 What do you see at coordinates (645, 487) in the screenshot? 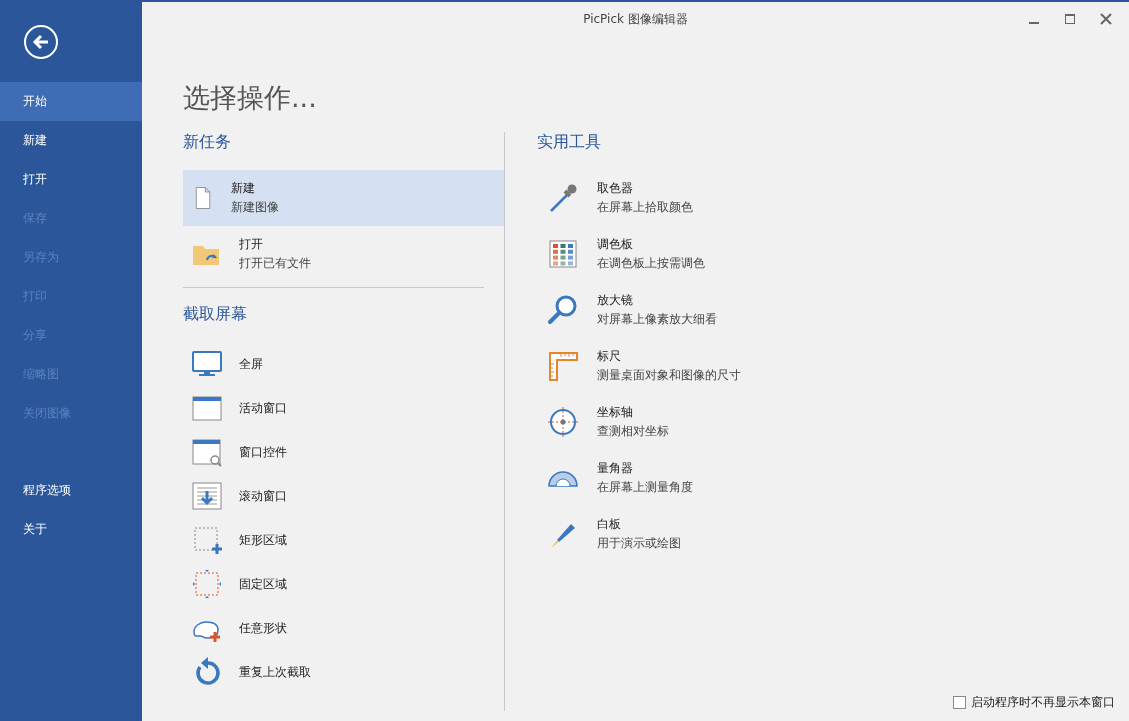
I see `tool-description: 在屏幕上测量角度` at bounding box center [645, 487].